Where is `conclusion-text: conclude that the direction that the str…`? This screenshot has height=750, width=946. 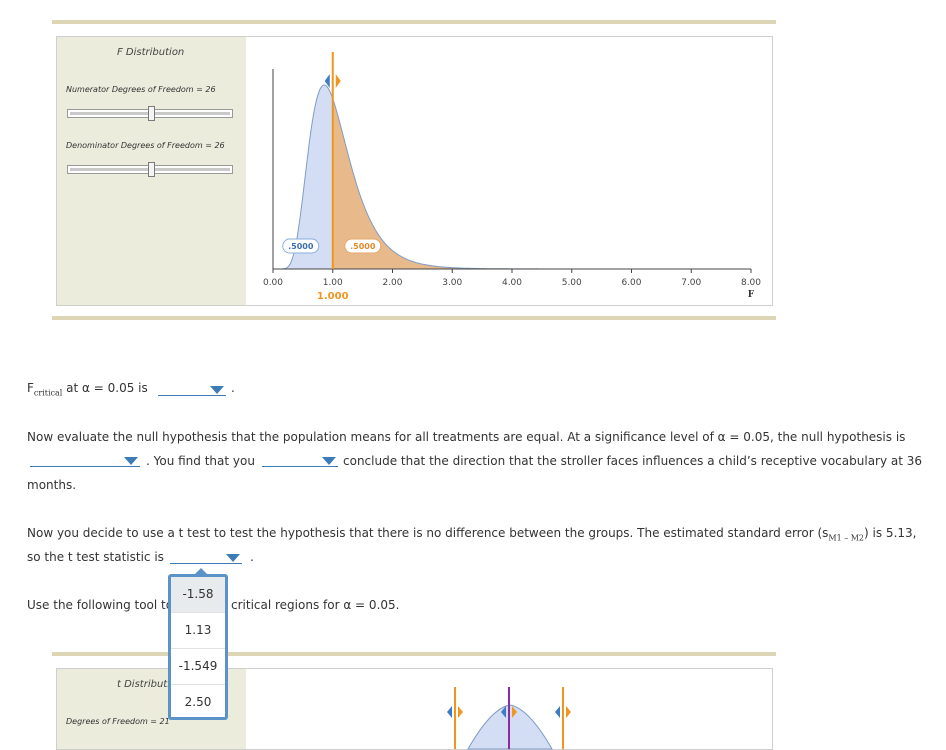
conclusion-text: conclude that the direction that the str… is located at coordinates (633, 461).